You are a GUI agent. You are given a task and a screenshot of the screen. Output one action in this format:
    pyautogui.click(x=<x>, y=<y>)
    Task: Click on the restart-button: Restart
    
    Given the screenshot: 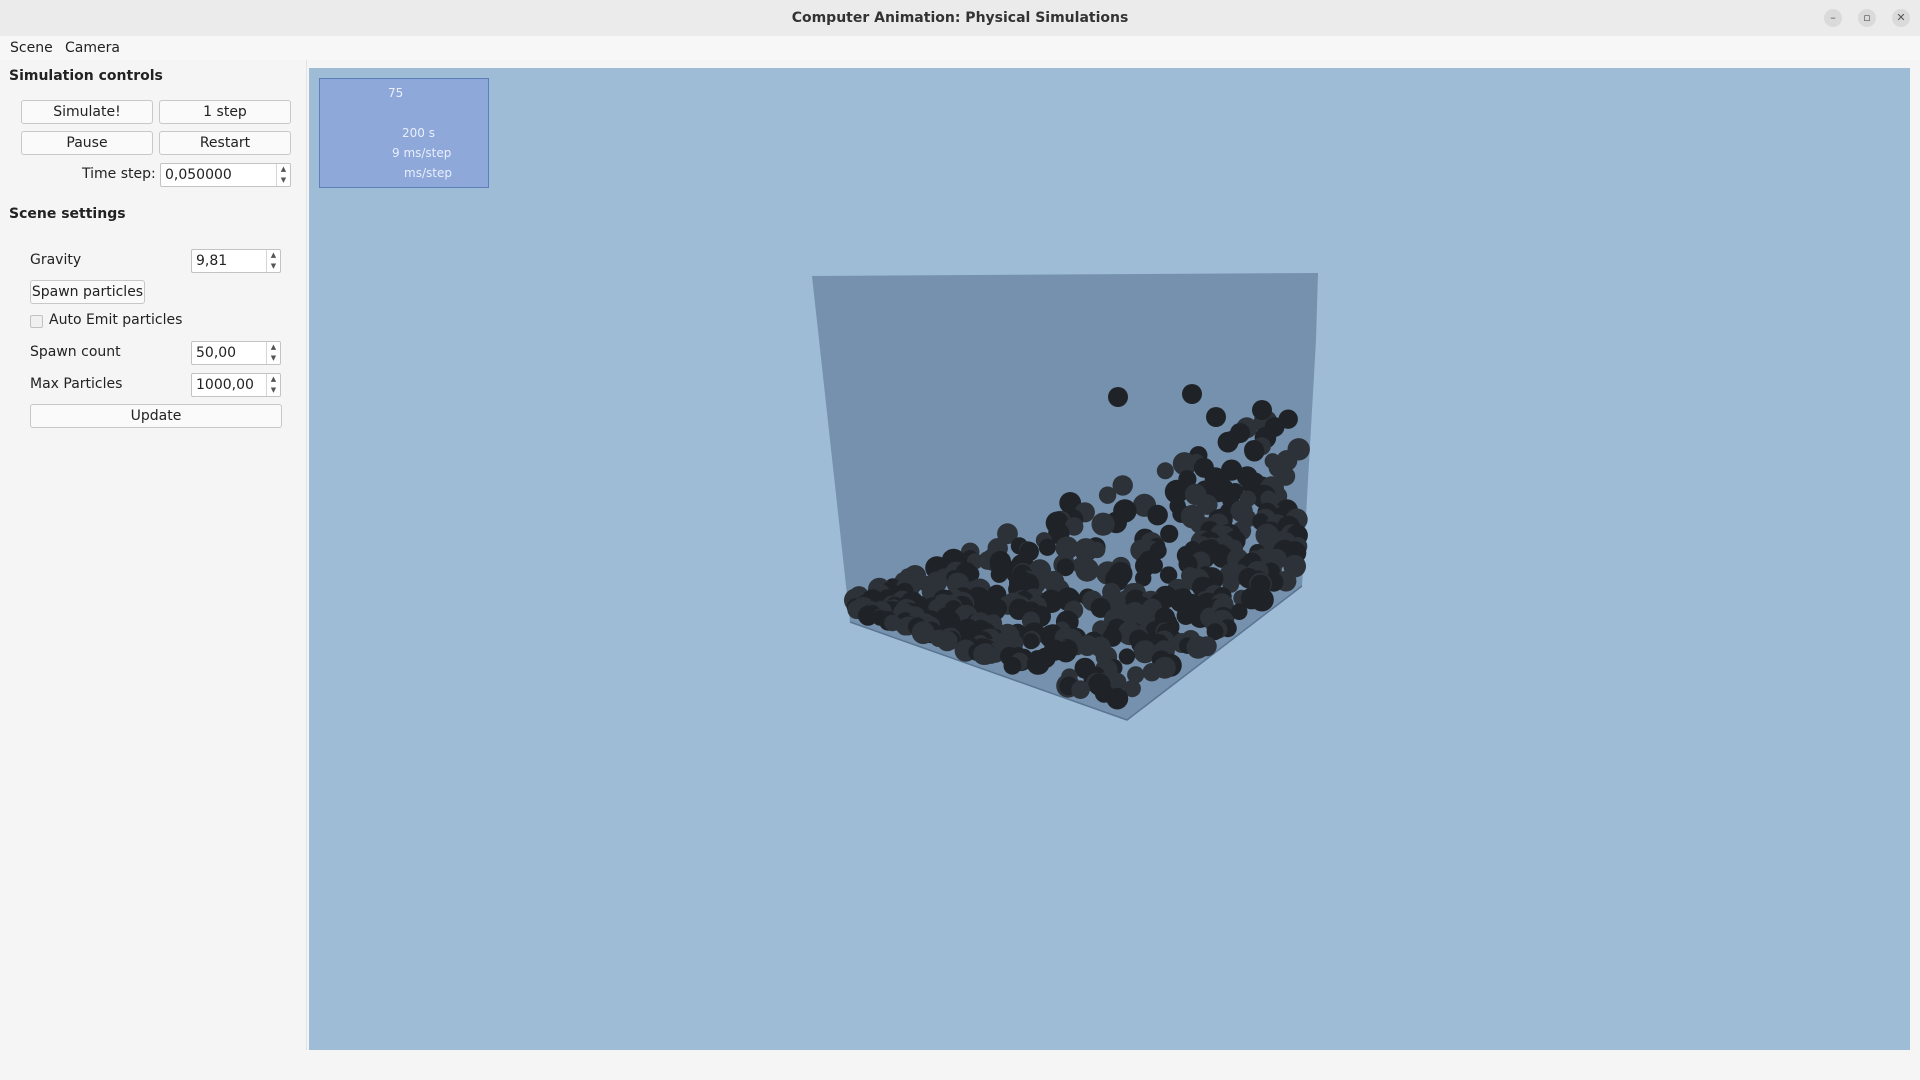 What is the action you would take?
    pyautogui.click(x=225, y=143)
    